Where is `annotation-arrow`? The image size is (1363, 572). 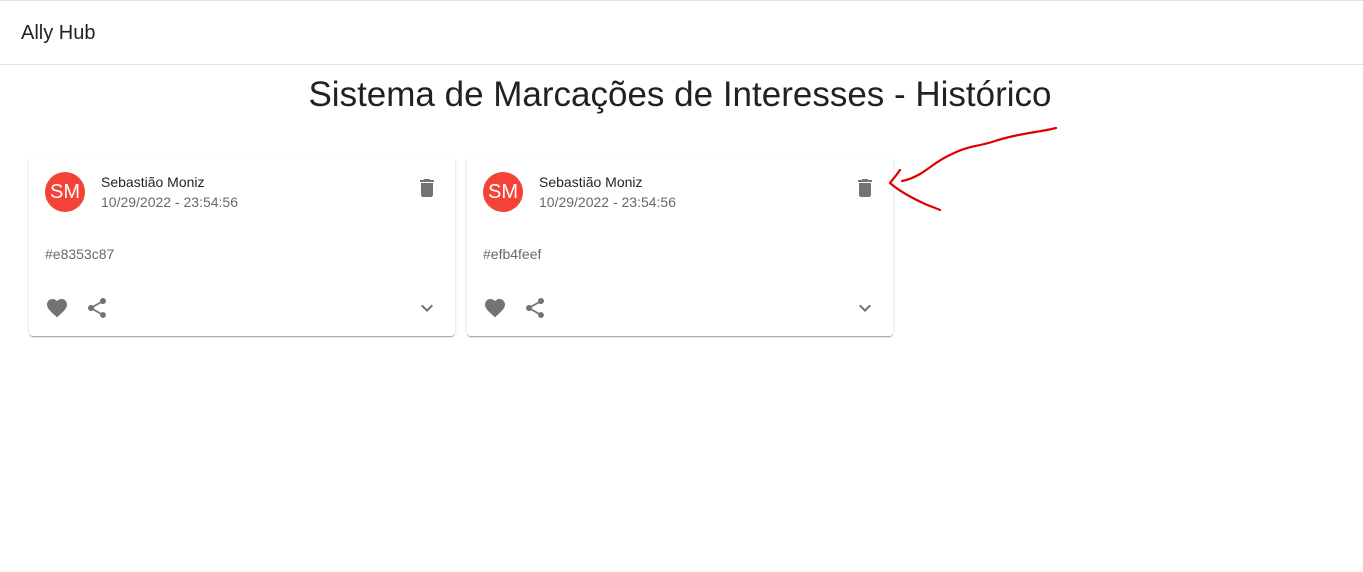 annotation-arrow is located at coordinates (973, 169).